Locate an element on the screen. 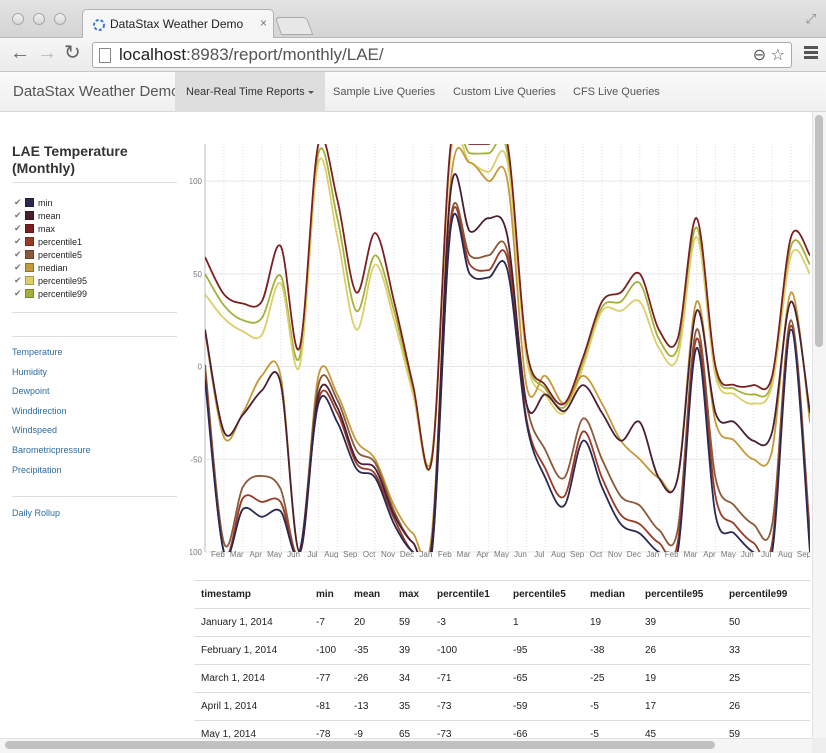 This screenshot has width=826, height=753. browser-menu-icon is located at coordinates (811, 53).